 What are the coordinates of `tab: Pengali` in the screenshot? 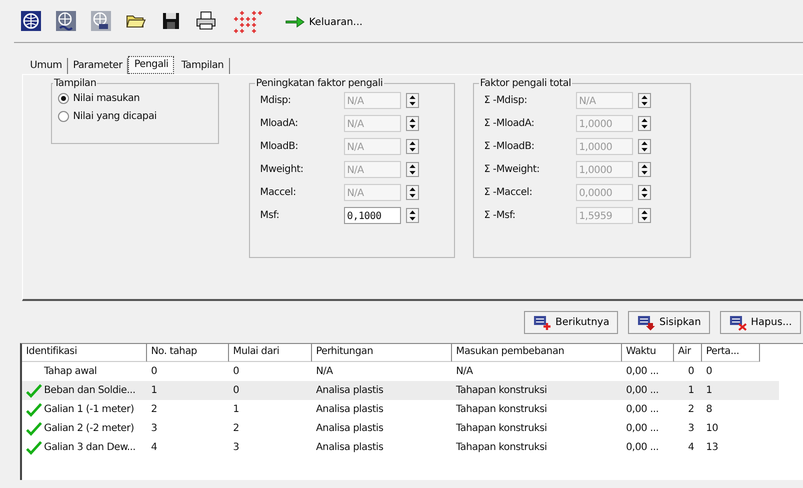 It's located at (151, 65).